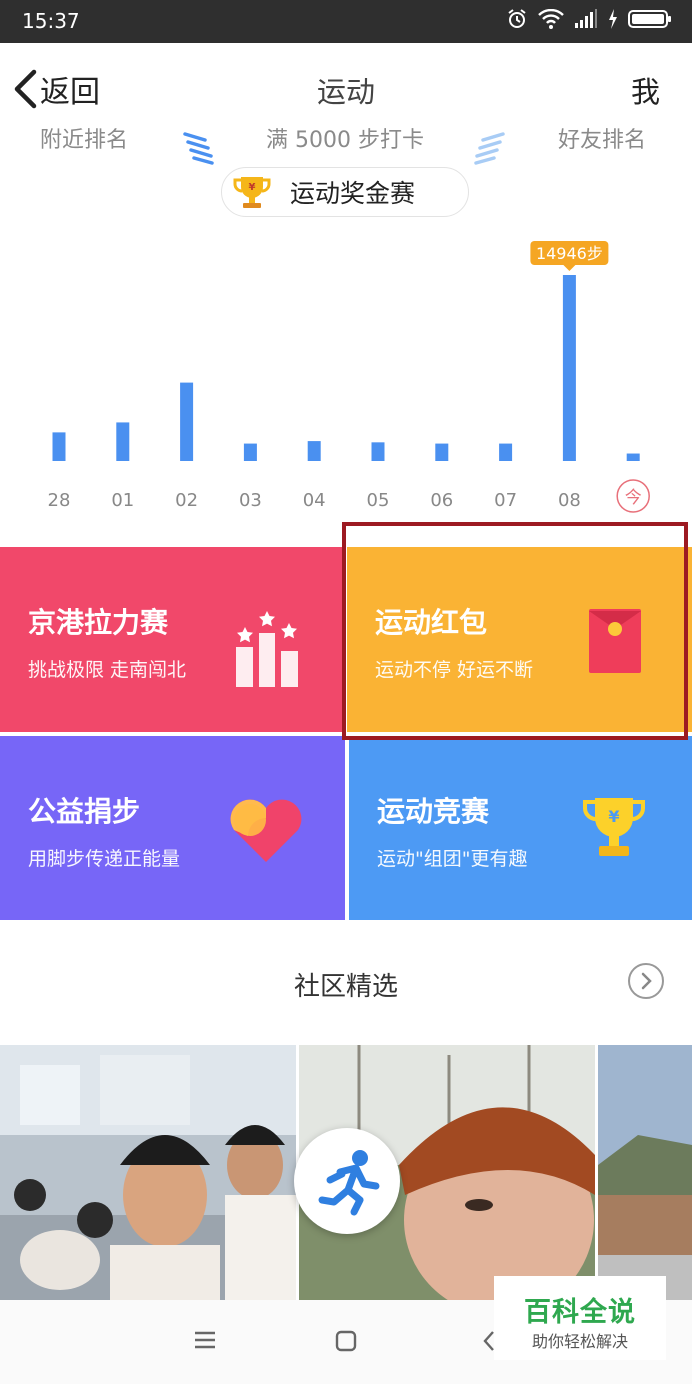  I want to click on section-more-button, so click(646, 981).